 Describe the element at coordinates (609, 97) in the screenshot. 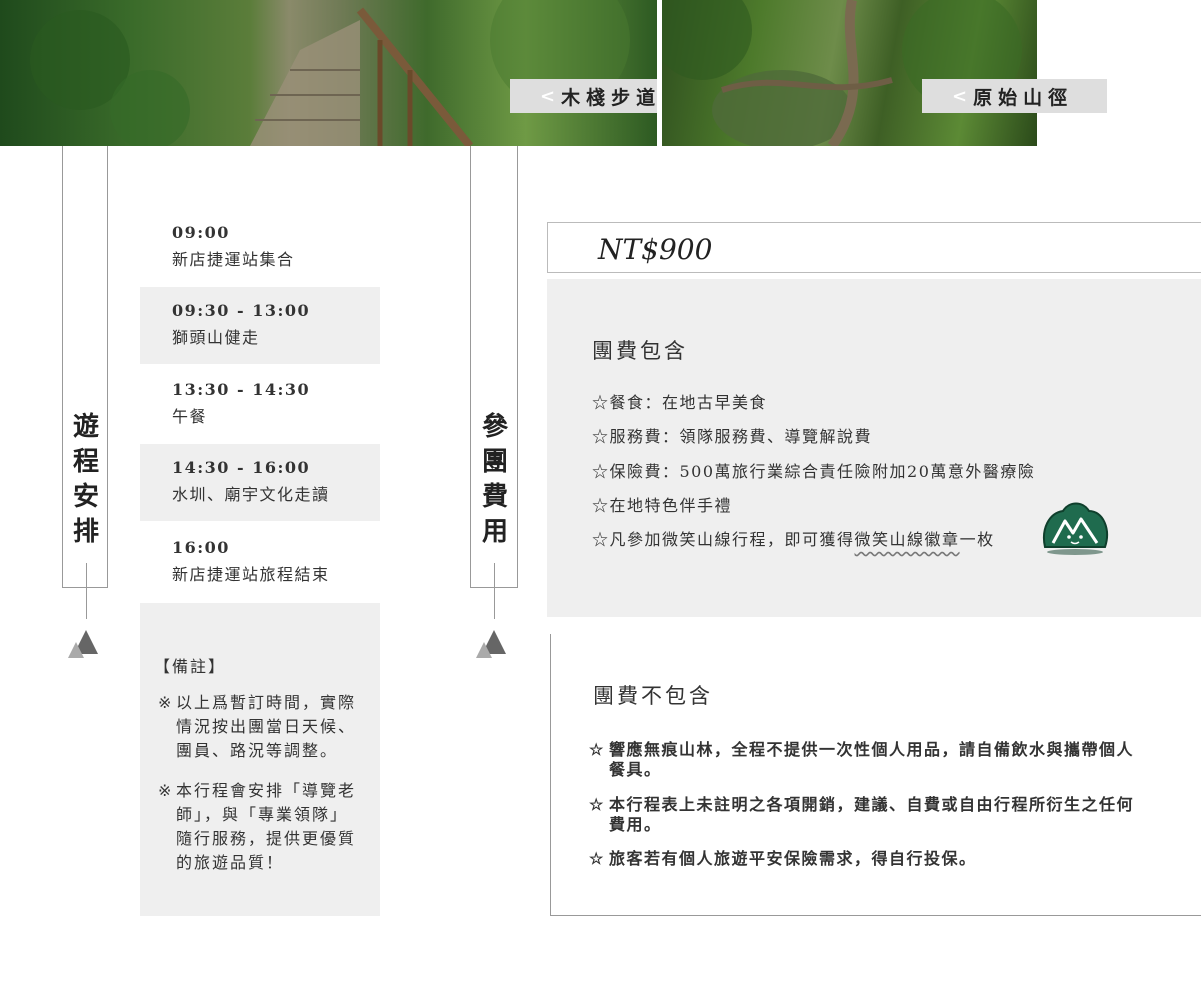

I see `photo-label-text: 木棧步道` at that location.